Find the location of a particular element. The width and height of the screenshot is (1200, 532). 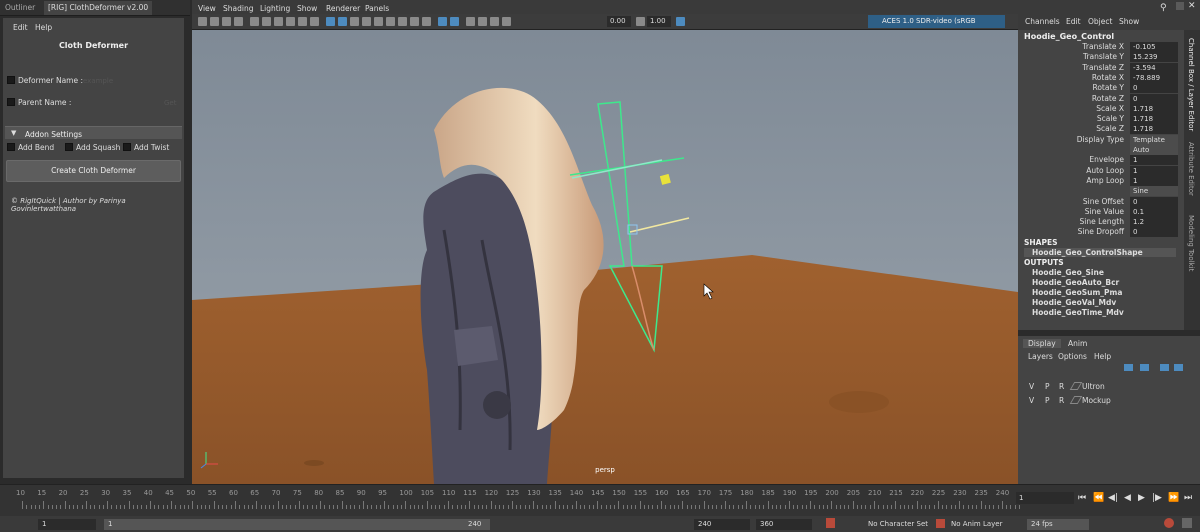

tab-anim: Anim is located at coordinates (1077, 343).